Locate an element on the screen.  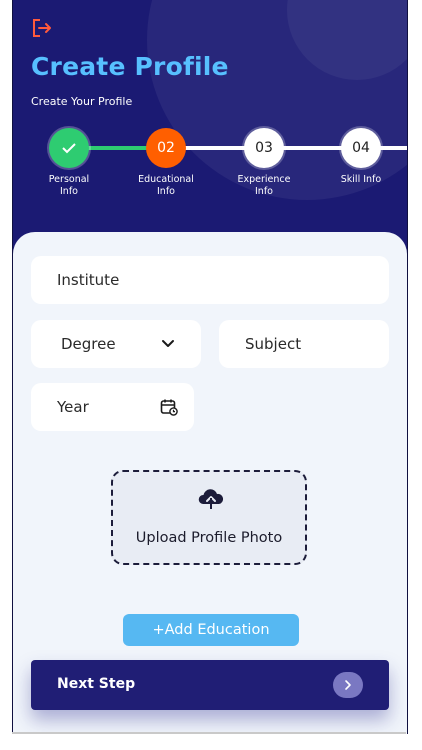
year-placeholder: Year is located at coordinates (73, 407).